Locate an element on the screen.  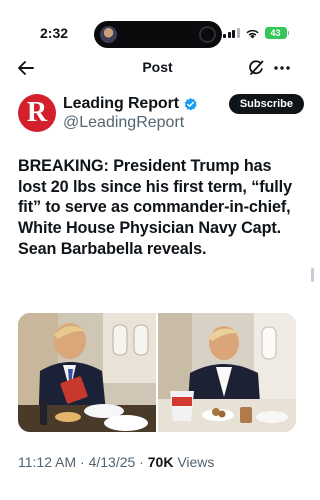
battery-icon: 43 is located at coordinates (276, 33).